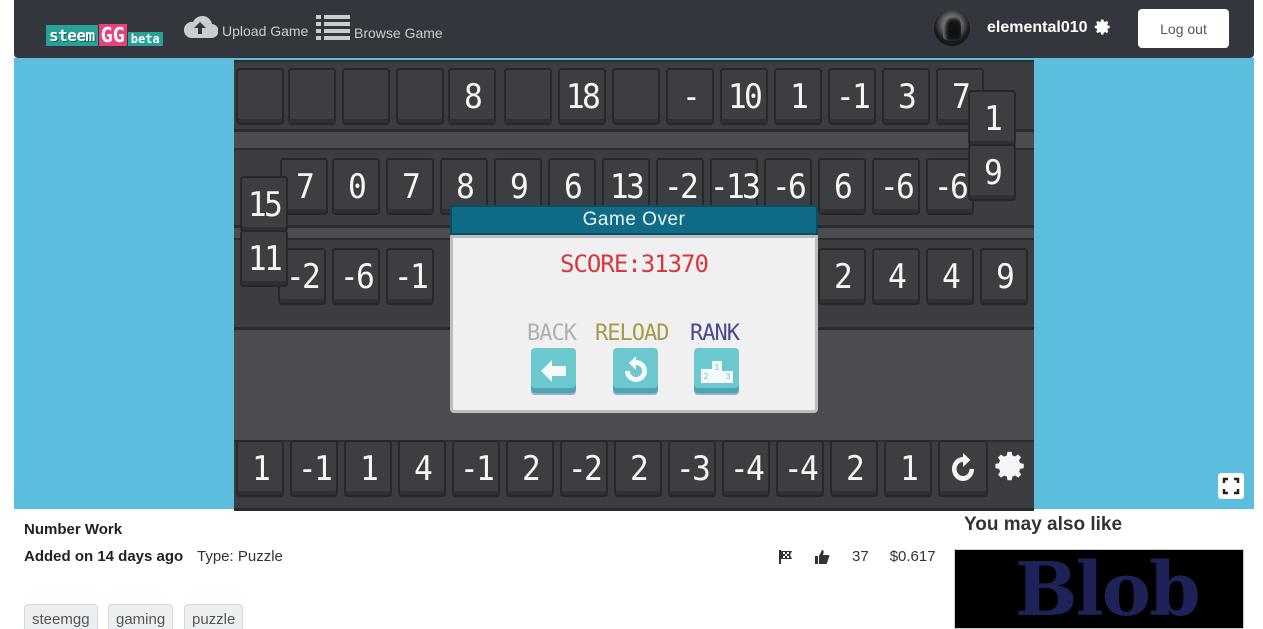 The image size is (1263, 629). Describe the element at coordinates (852, 96) in the screenshot. I see `tile-row1: -1` at that location.